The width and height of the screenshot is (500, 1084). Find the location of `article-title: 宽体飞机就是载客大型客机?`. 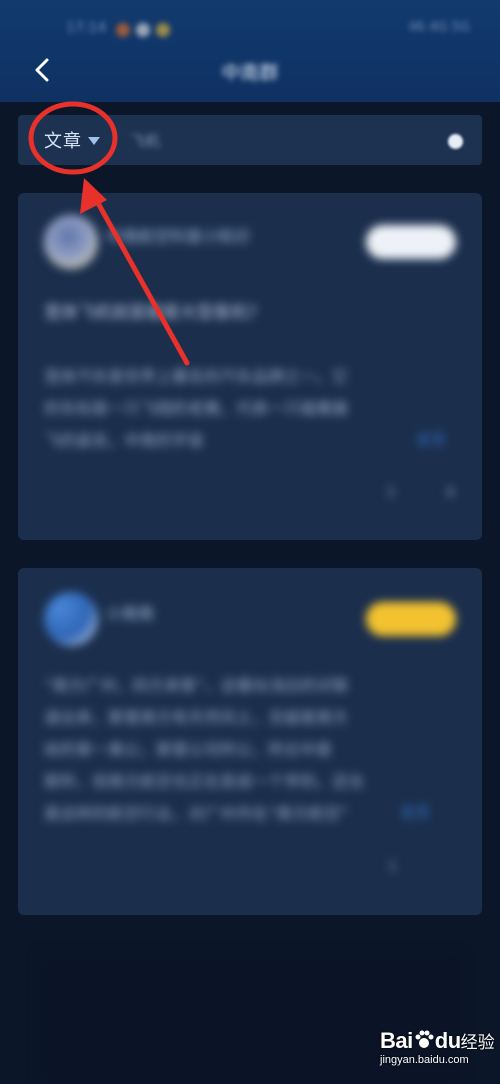

article-title: 宽体飞机就是载客大型客机? is located at coordinates (151, 313).